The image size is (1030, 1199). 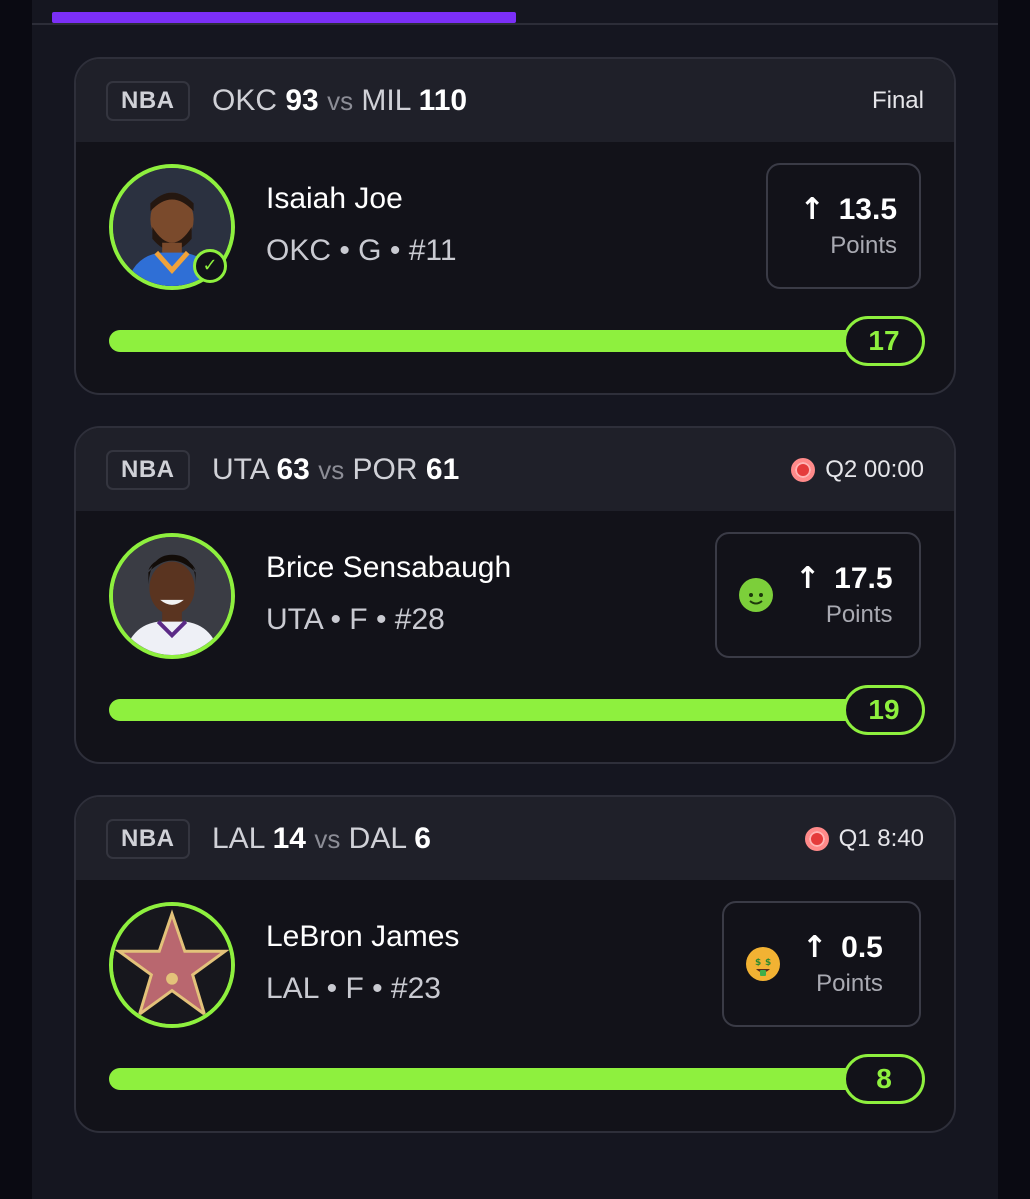 I want to click on game-status-text: Q1 8:40, so click(x=881, y=838).